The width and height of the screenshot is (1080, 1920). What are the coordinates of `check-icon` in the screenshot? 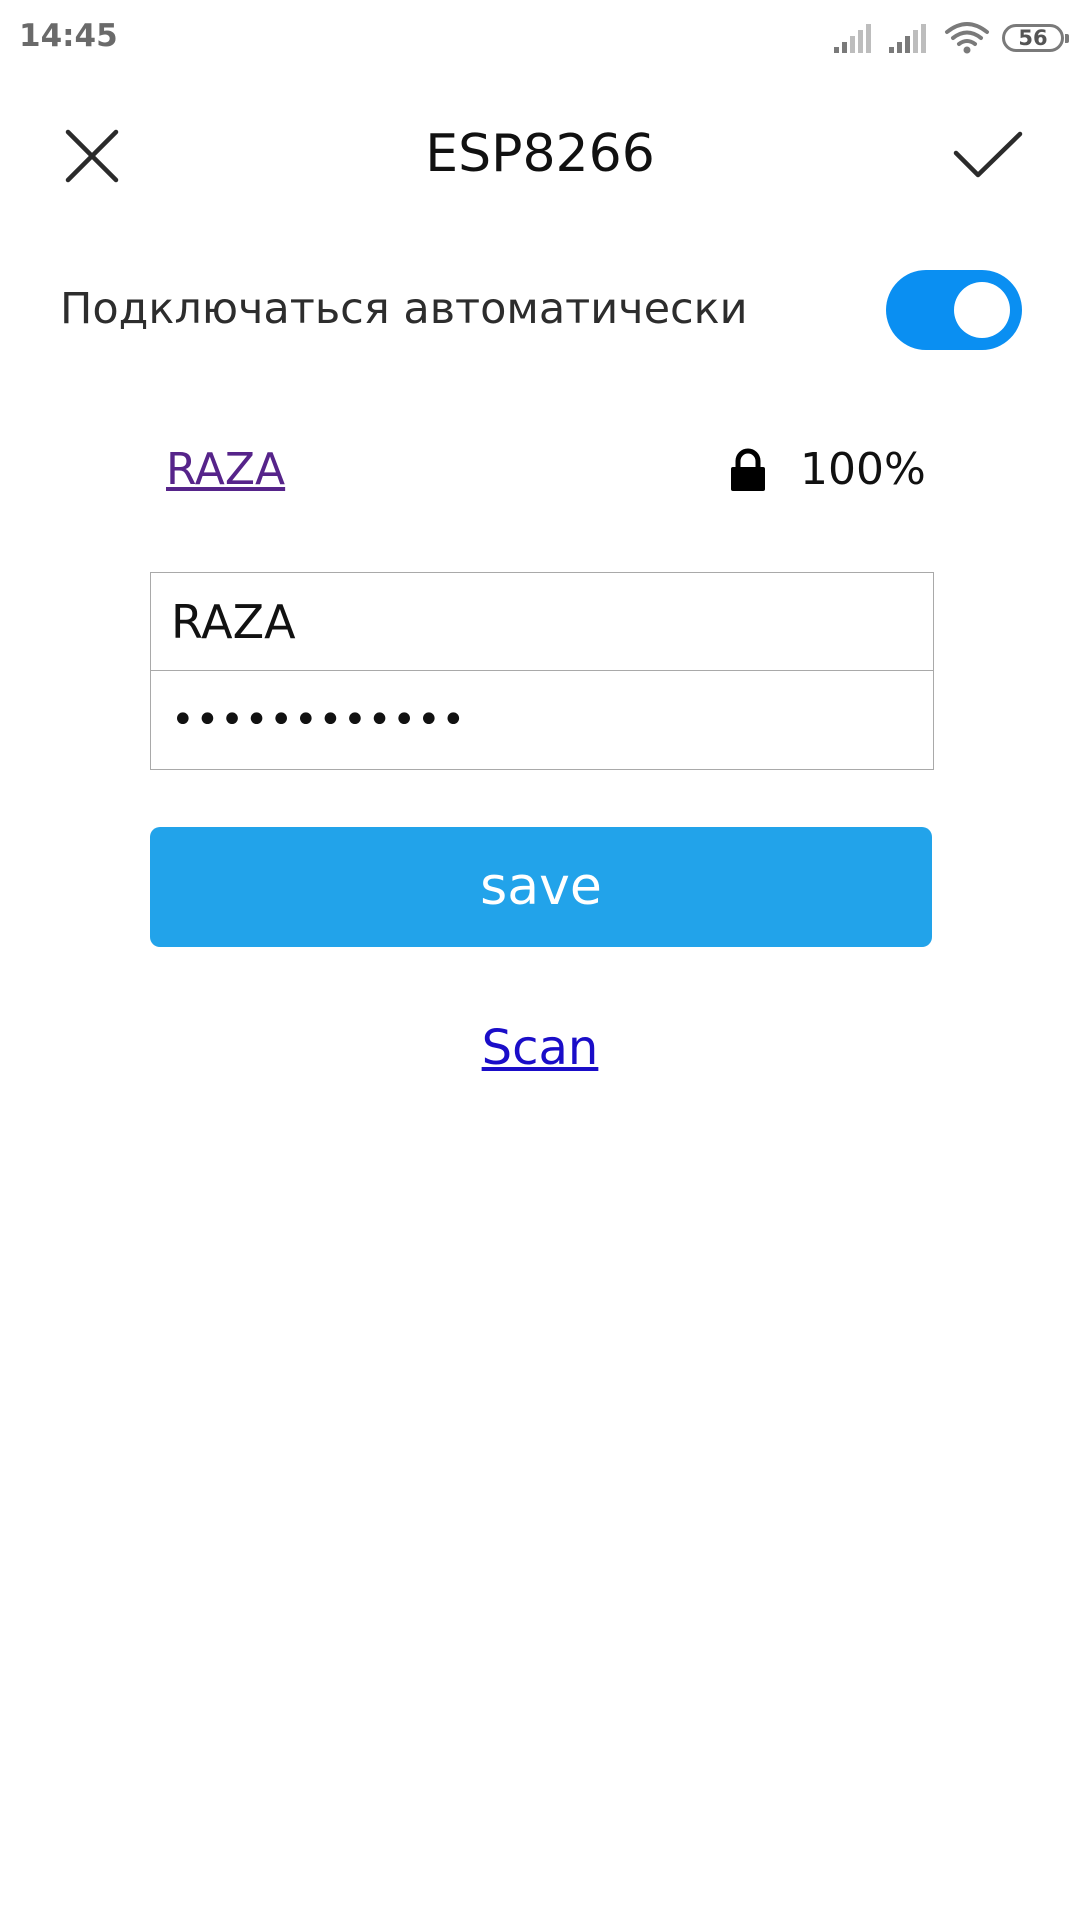 It's located at (988, 154).